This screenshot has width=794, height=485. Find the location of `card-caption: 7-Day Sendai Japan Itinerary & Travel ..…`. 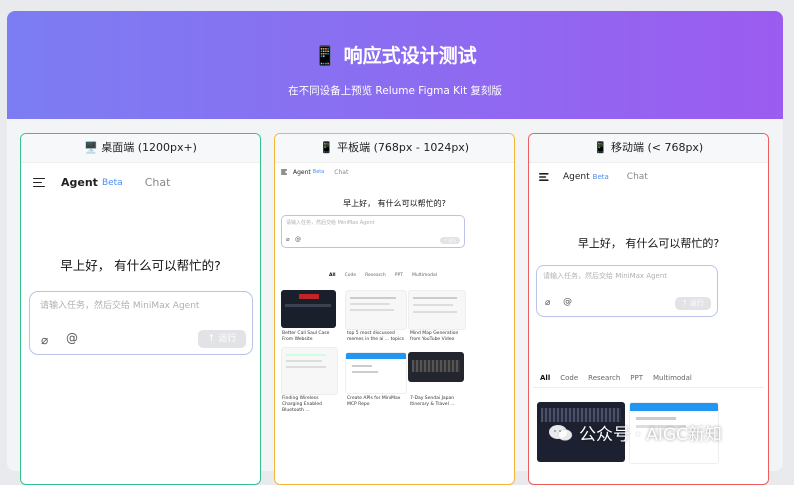

card-caption: 7-Day Sendai Japan Itinerary & Travel ..… is located at coordinates (438, 402).